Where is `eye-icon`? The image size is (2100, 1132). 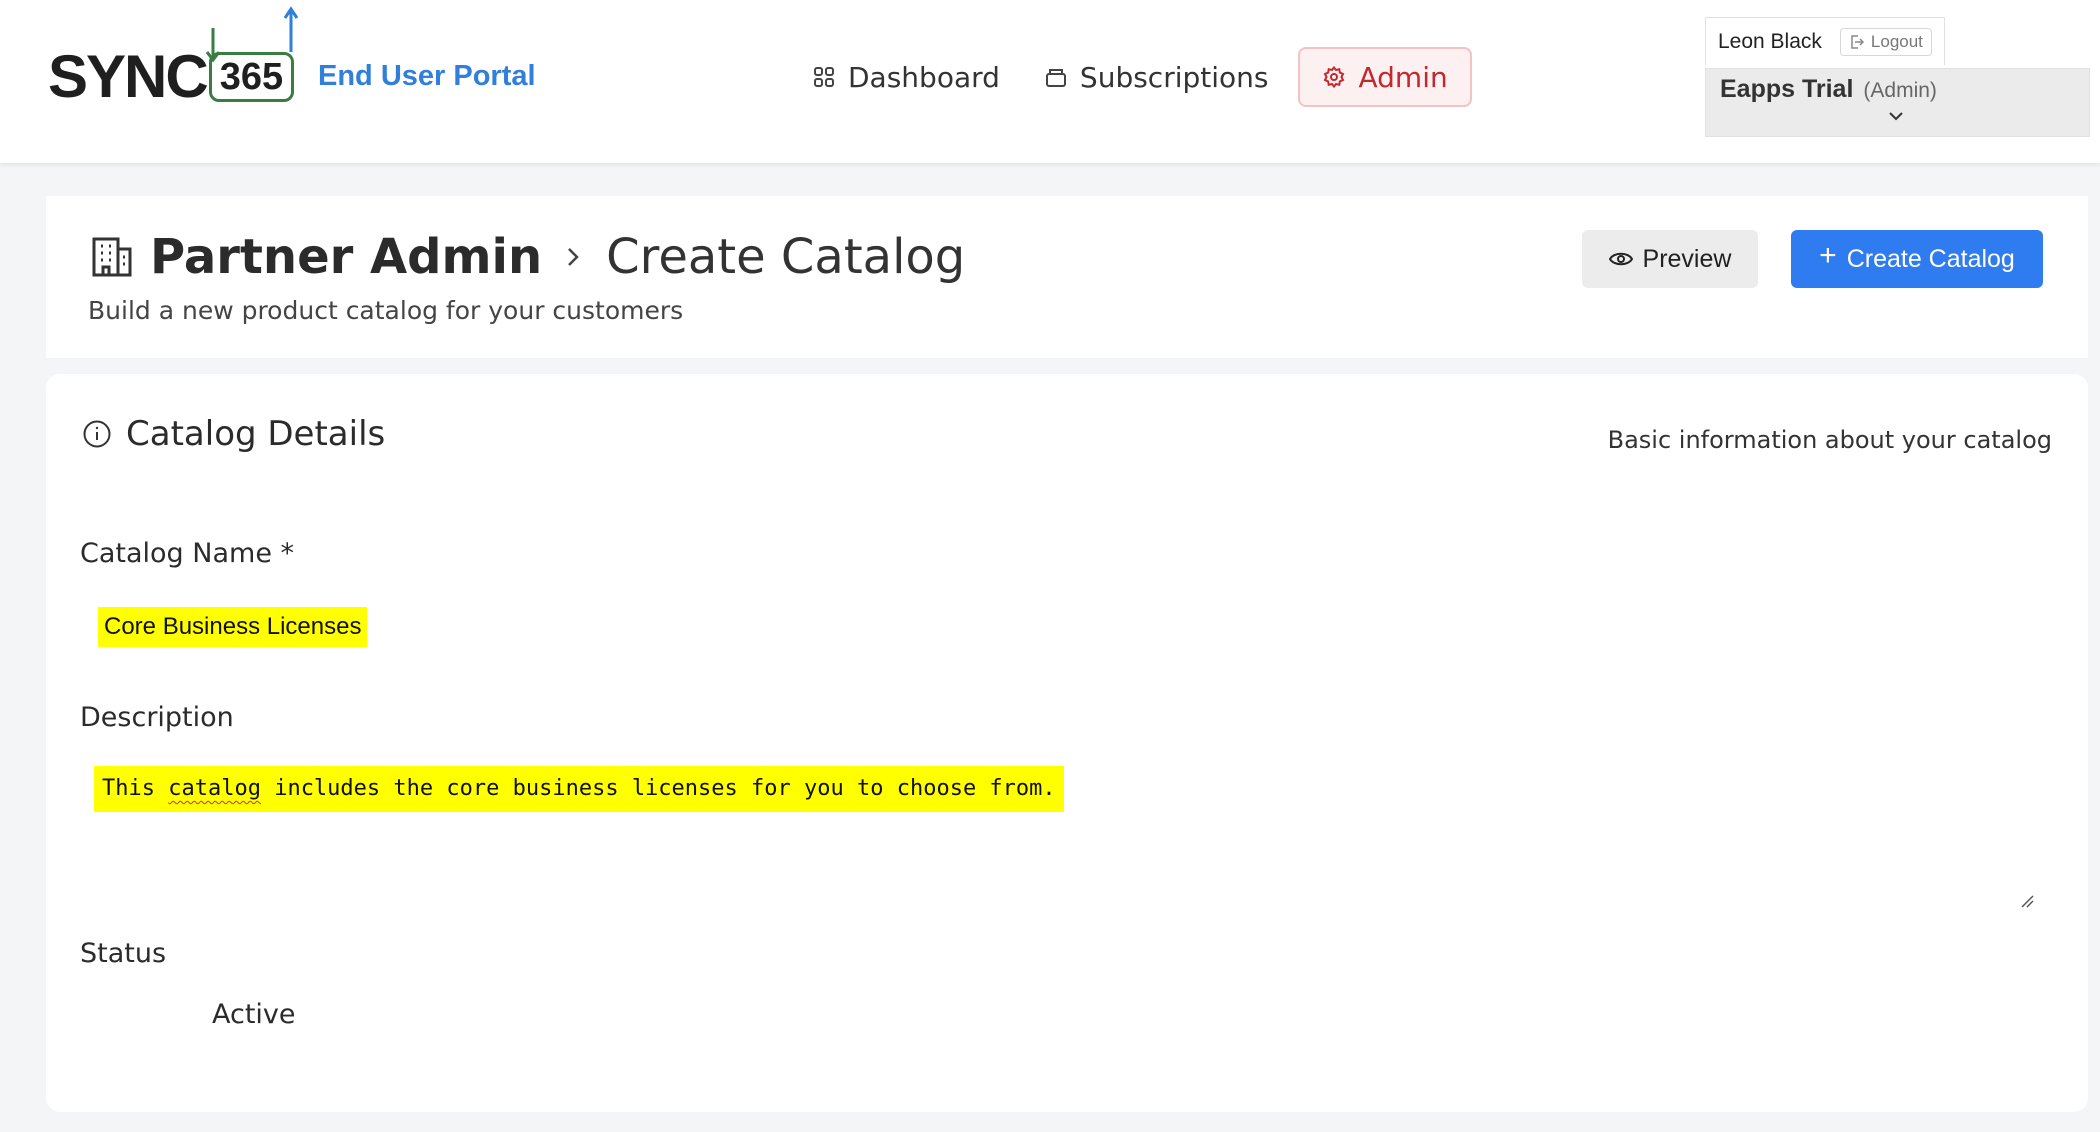
eye-icon is located at coordinates (1620, 259).